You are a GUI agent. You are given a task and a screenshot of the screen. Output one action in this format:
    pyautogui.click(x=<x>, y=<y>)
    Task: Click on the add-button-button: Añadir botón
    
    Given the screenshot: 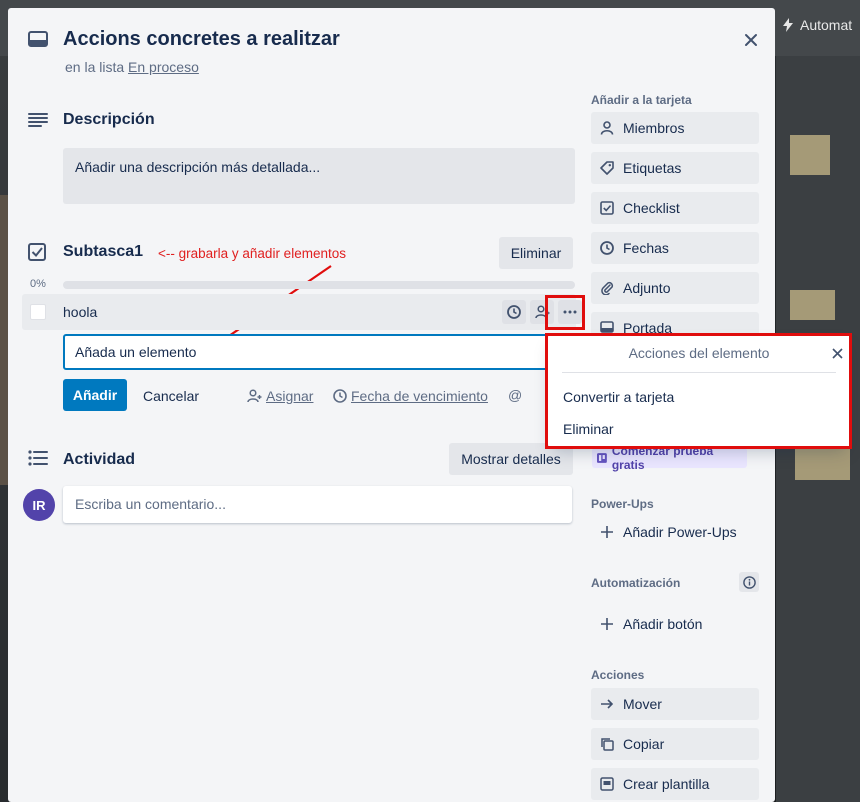 What is the action you would take?
    pyautogui.click(x=675, y=624)
    